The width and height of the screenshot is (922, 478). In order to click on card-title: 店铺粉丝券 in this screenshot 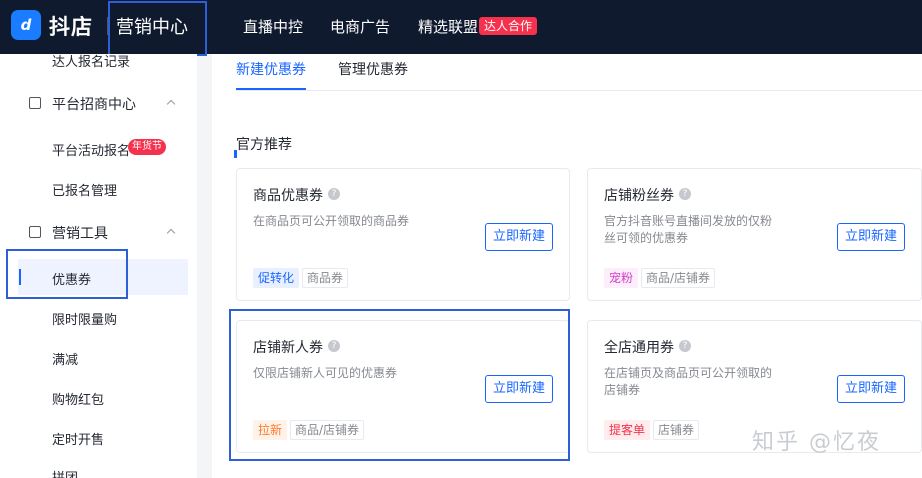, I will do `click(639, 196)`.